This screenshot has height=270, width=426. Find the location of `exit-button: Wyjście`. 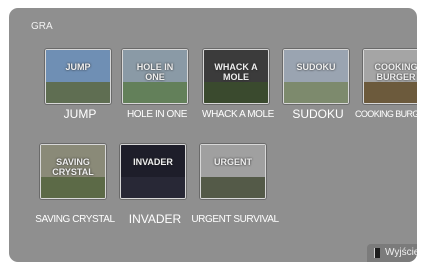

exit-button: Wyjście is located at coordinates (392, 253).